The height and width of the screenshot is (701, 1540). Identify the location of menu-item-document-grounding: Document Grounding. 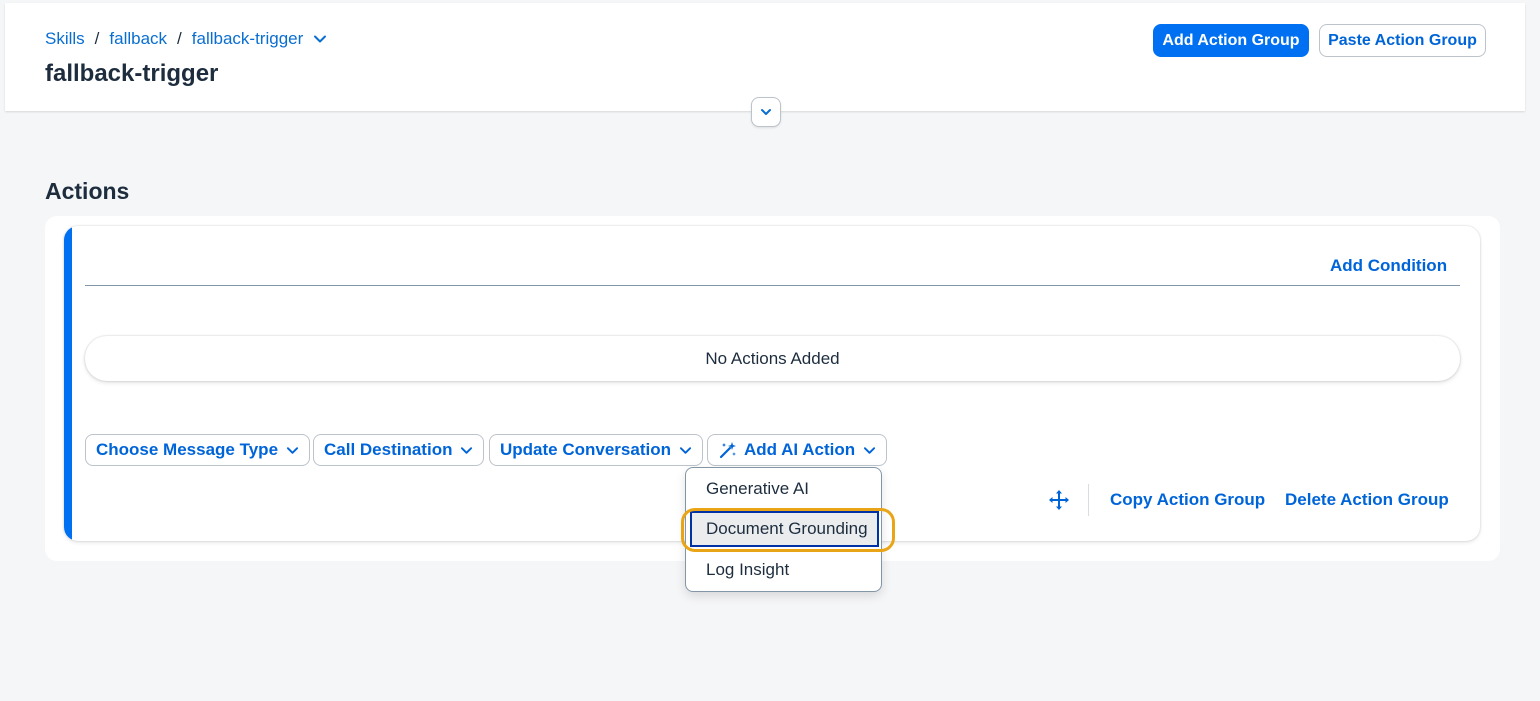
(784, 529).